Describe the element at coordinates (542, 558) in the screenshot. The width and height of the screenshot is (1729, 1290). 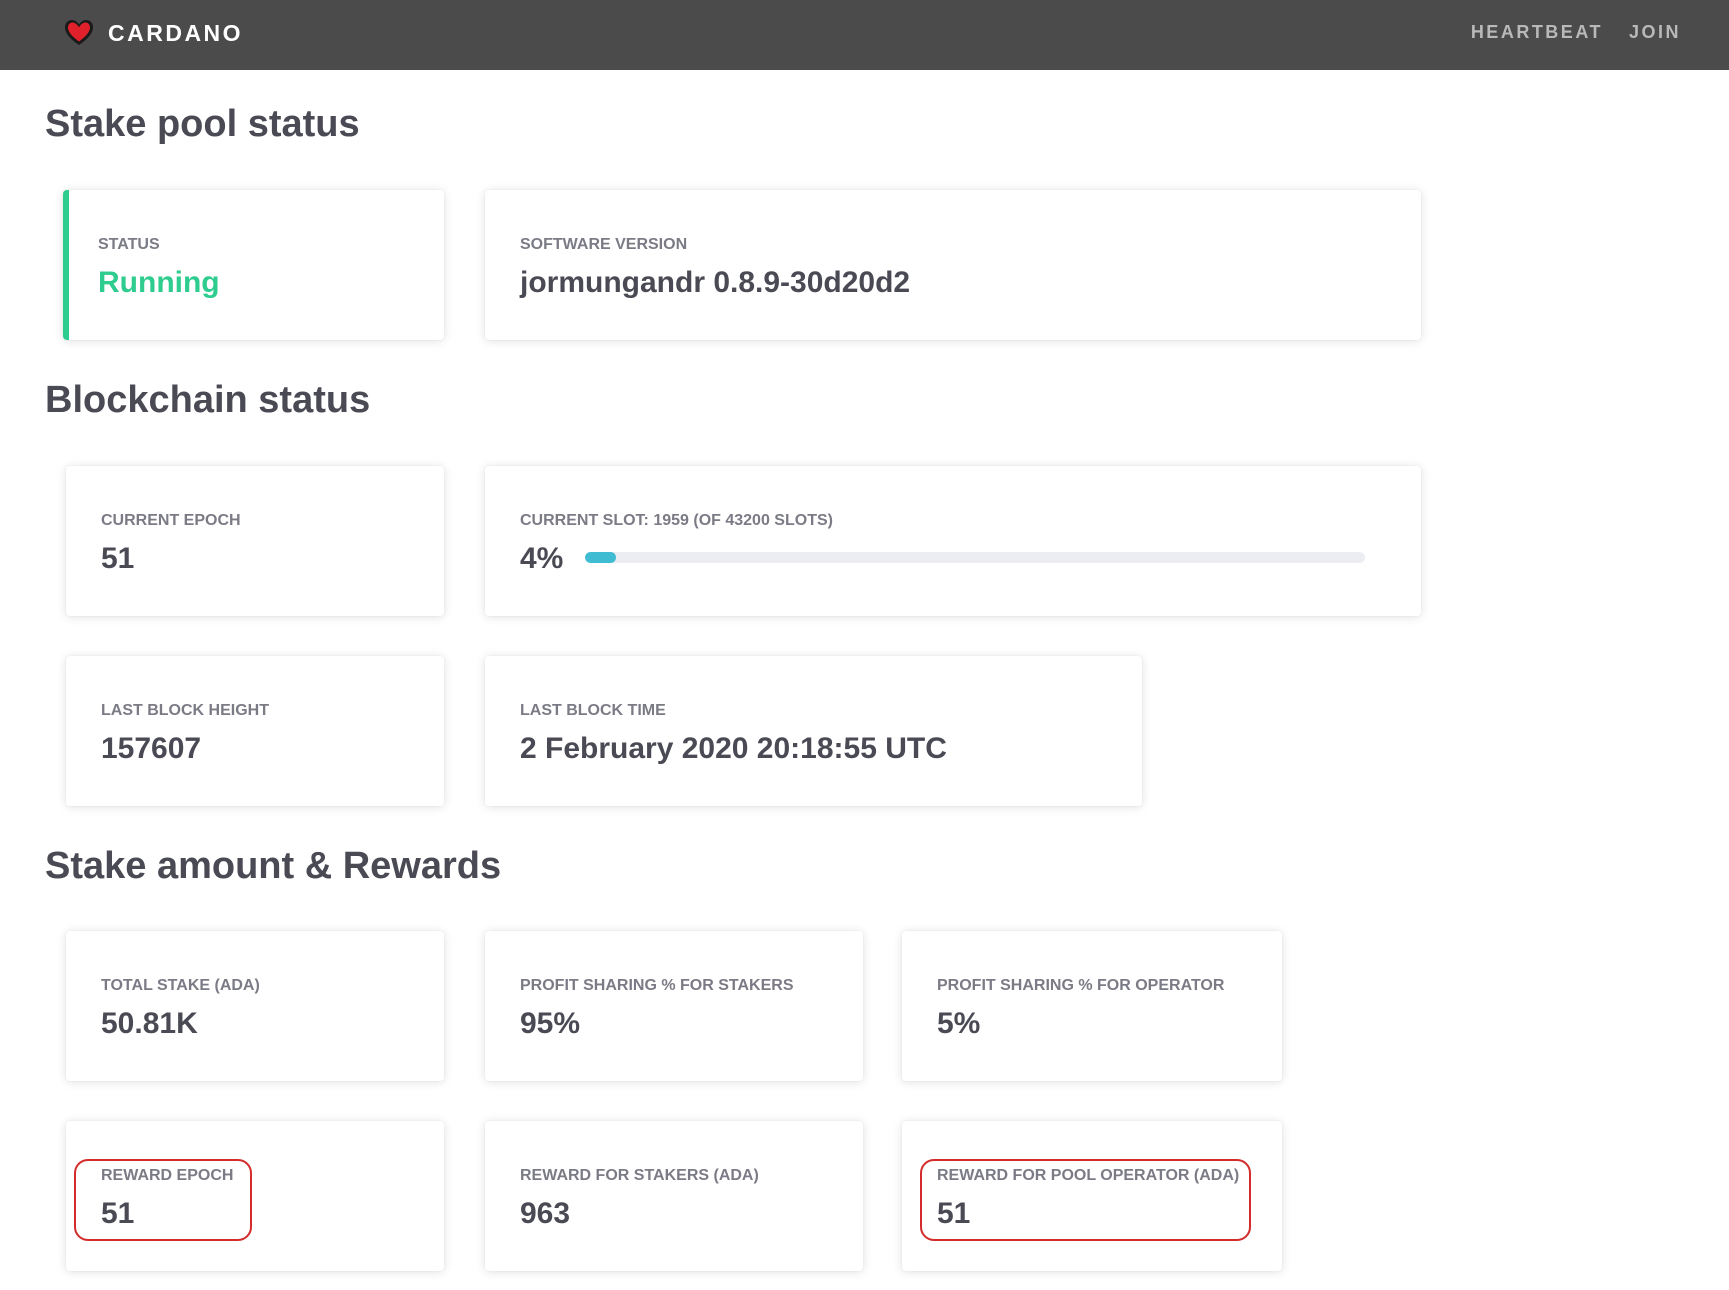
I see `current-slot-percent: 4%` at that location.